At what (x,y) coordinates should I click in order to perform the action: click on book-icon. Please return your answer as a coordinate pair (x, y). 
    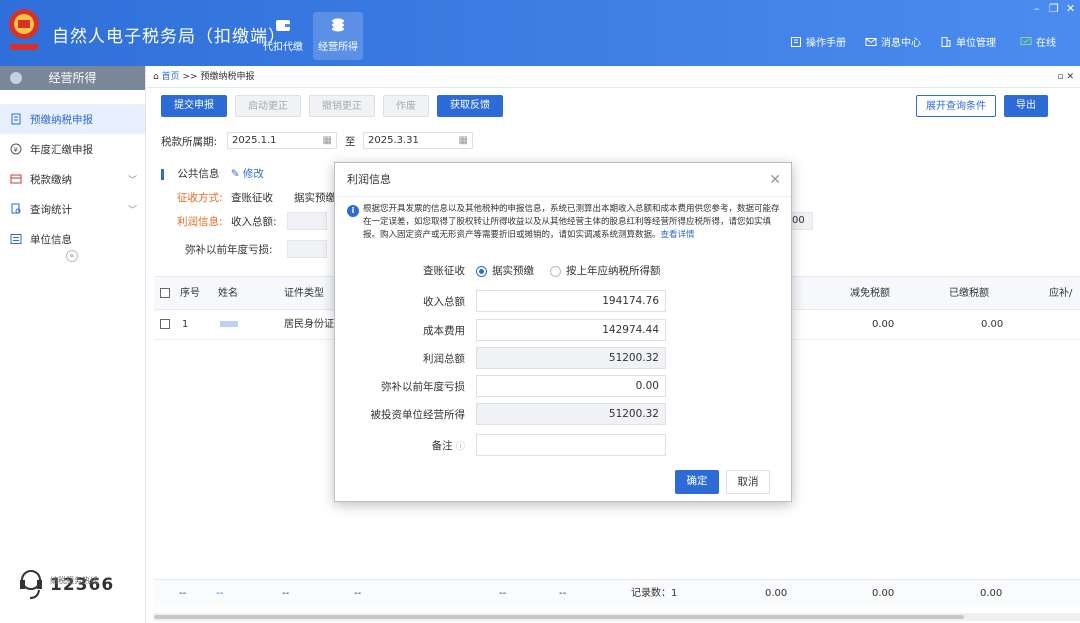
    Looking at the image, I should click on (796, 41).